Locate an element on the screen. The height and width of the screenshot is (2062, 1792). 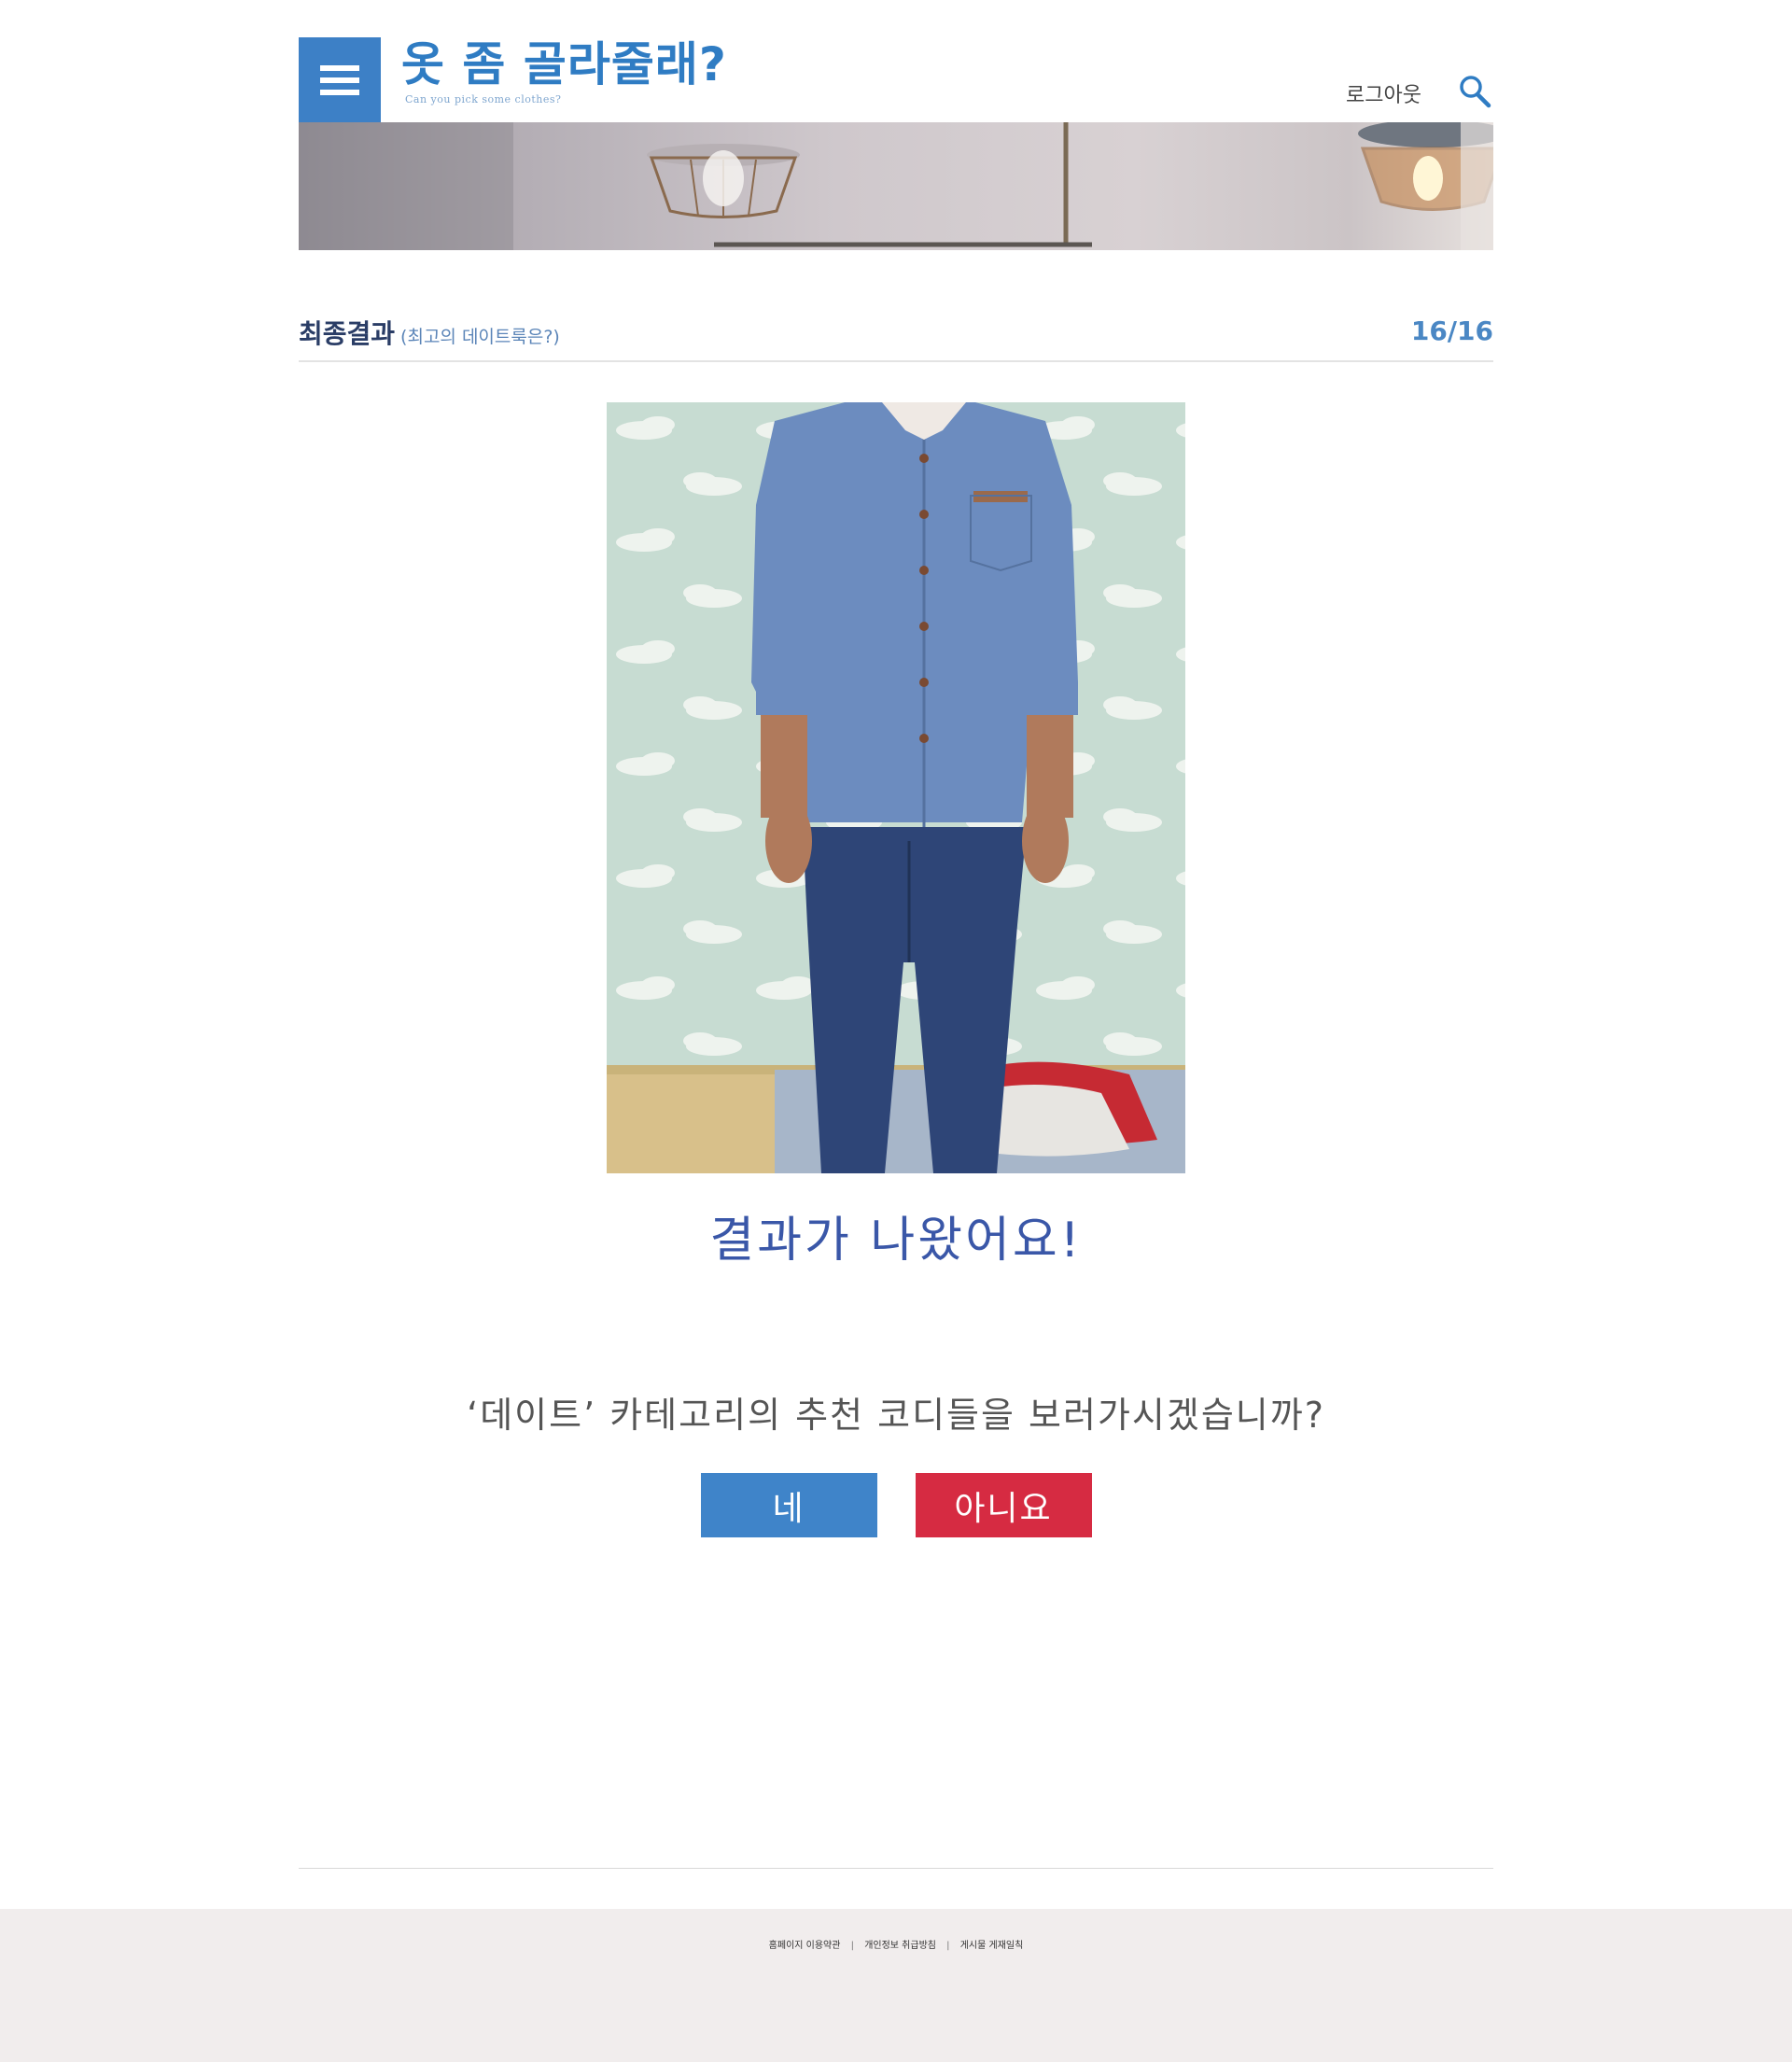
logo-title: 옷 좀 골라줄래? is located at coordinates (564, 64).